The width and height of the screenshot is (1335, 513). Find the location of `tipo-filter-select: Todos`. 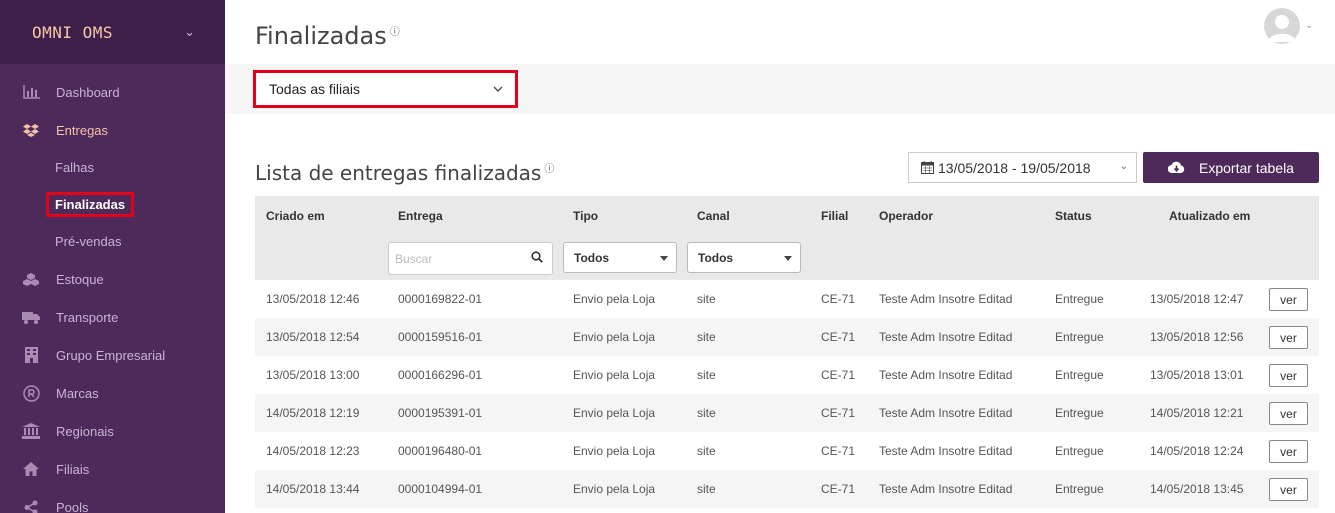

tipo-filter-select: Todos is located at coordinates (620, 257).